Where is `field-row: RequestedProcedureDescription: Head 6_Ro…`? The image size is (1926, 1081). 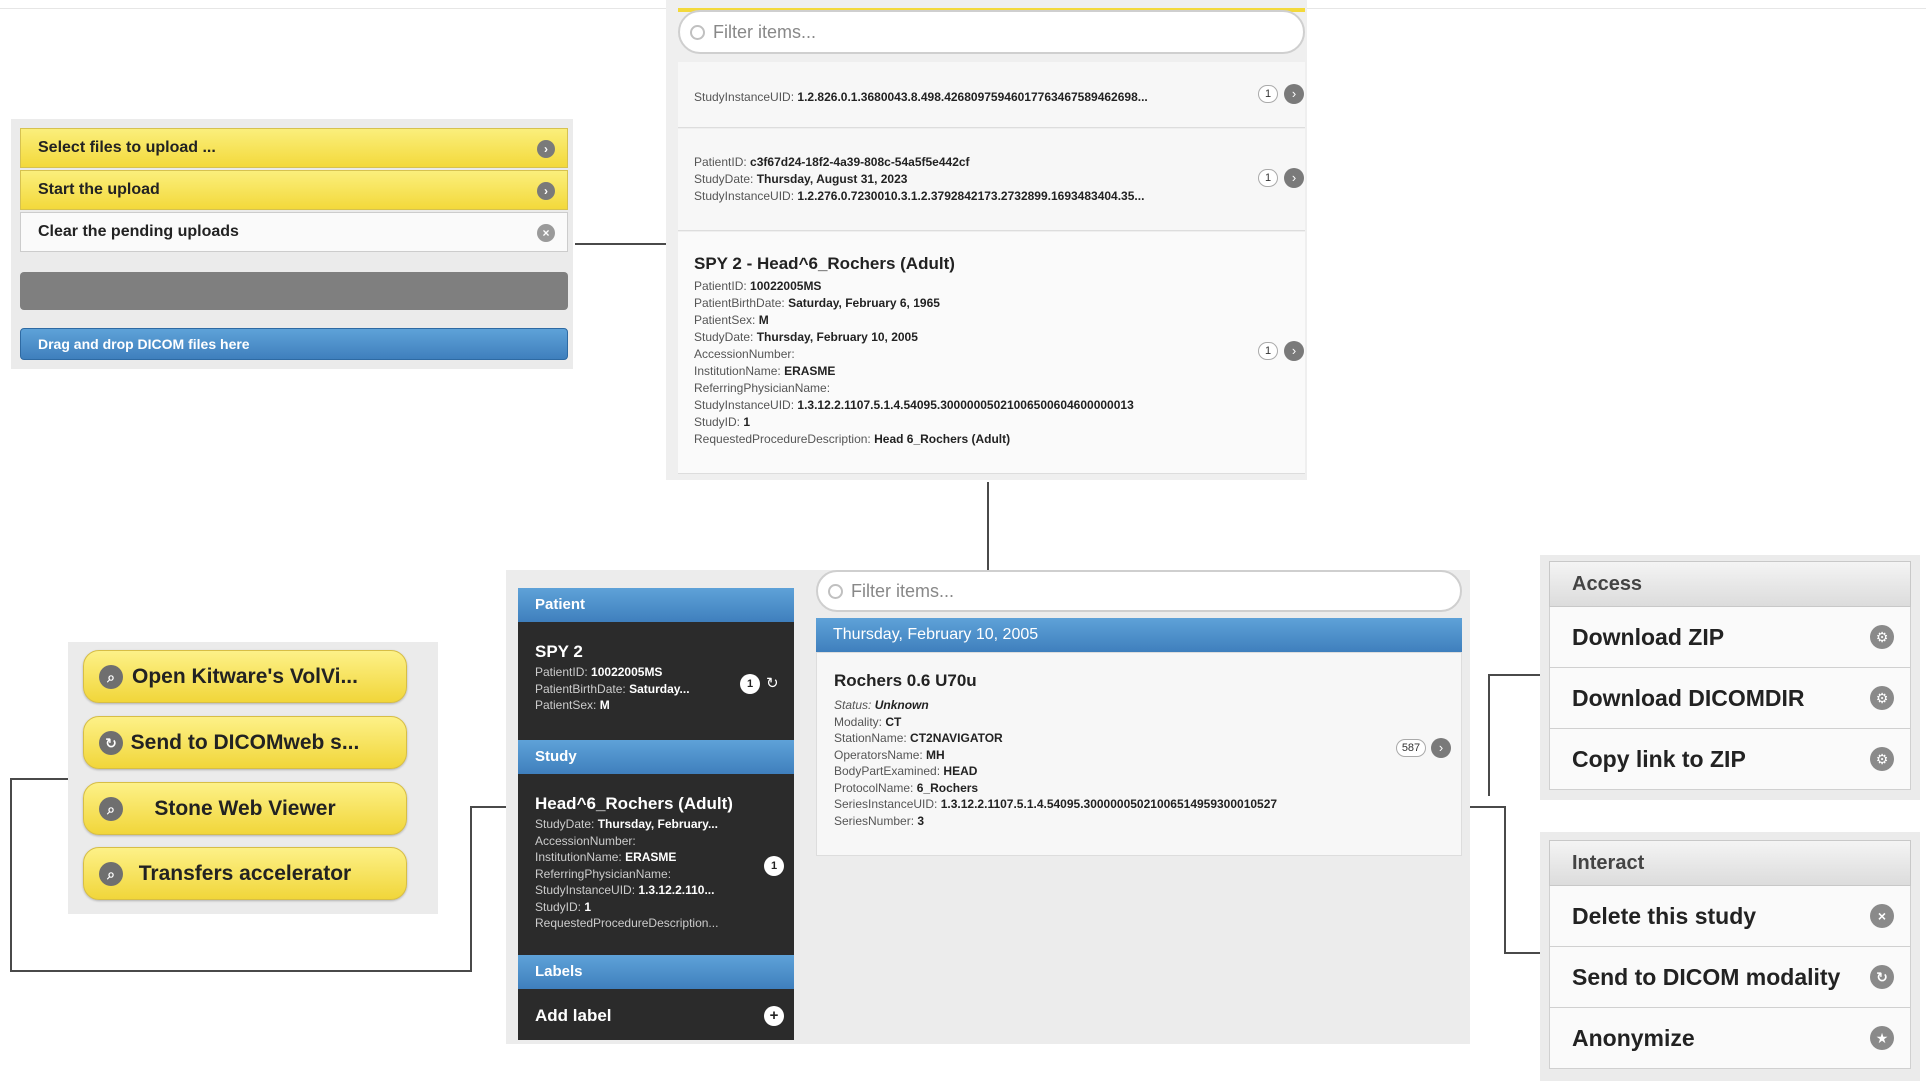
field-row: RequestedProcedureDescription: Head 6_Ro… is located at coordinates (999, 439).